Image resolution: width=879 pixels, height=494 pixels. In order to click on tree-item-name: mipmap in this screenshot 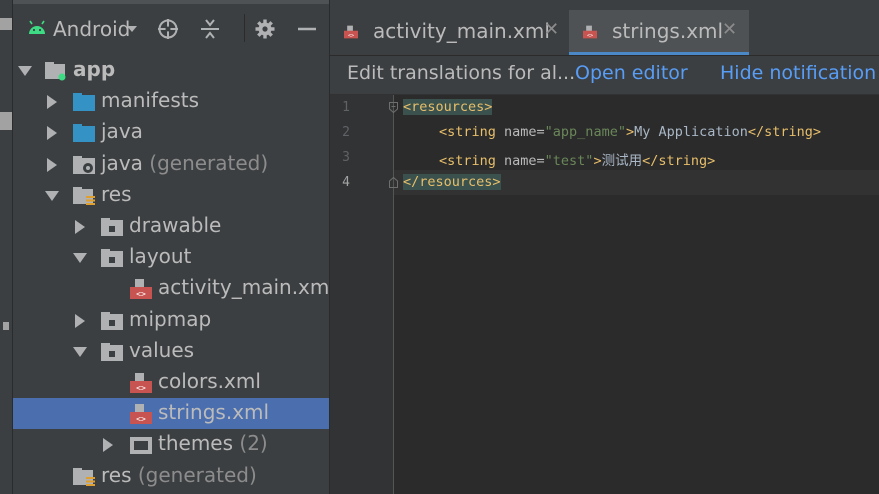, I will do `click(170, 318)`.